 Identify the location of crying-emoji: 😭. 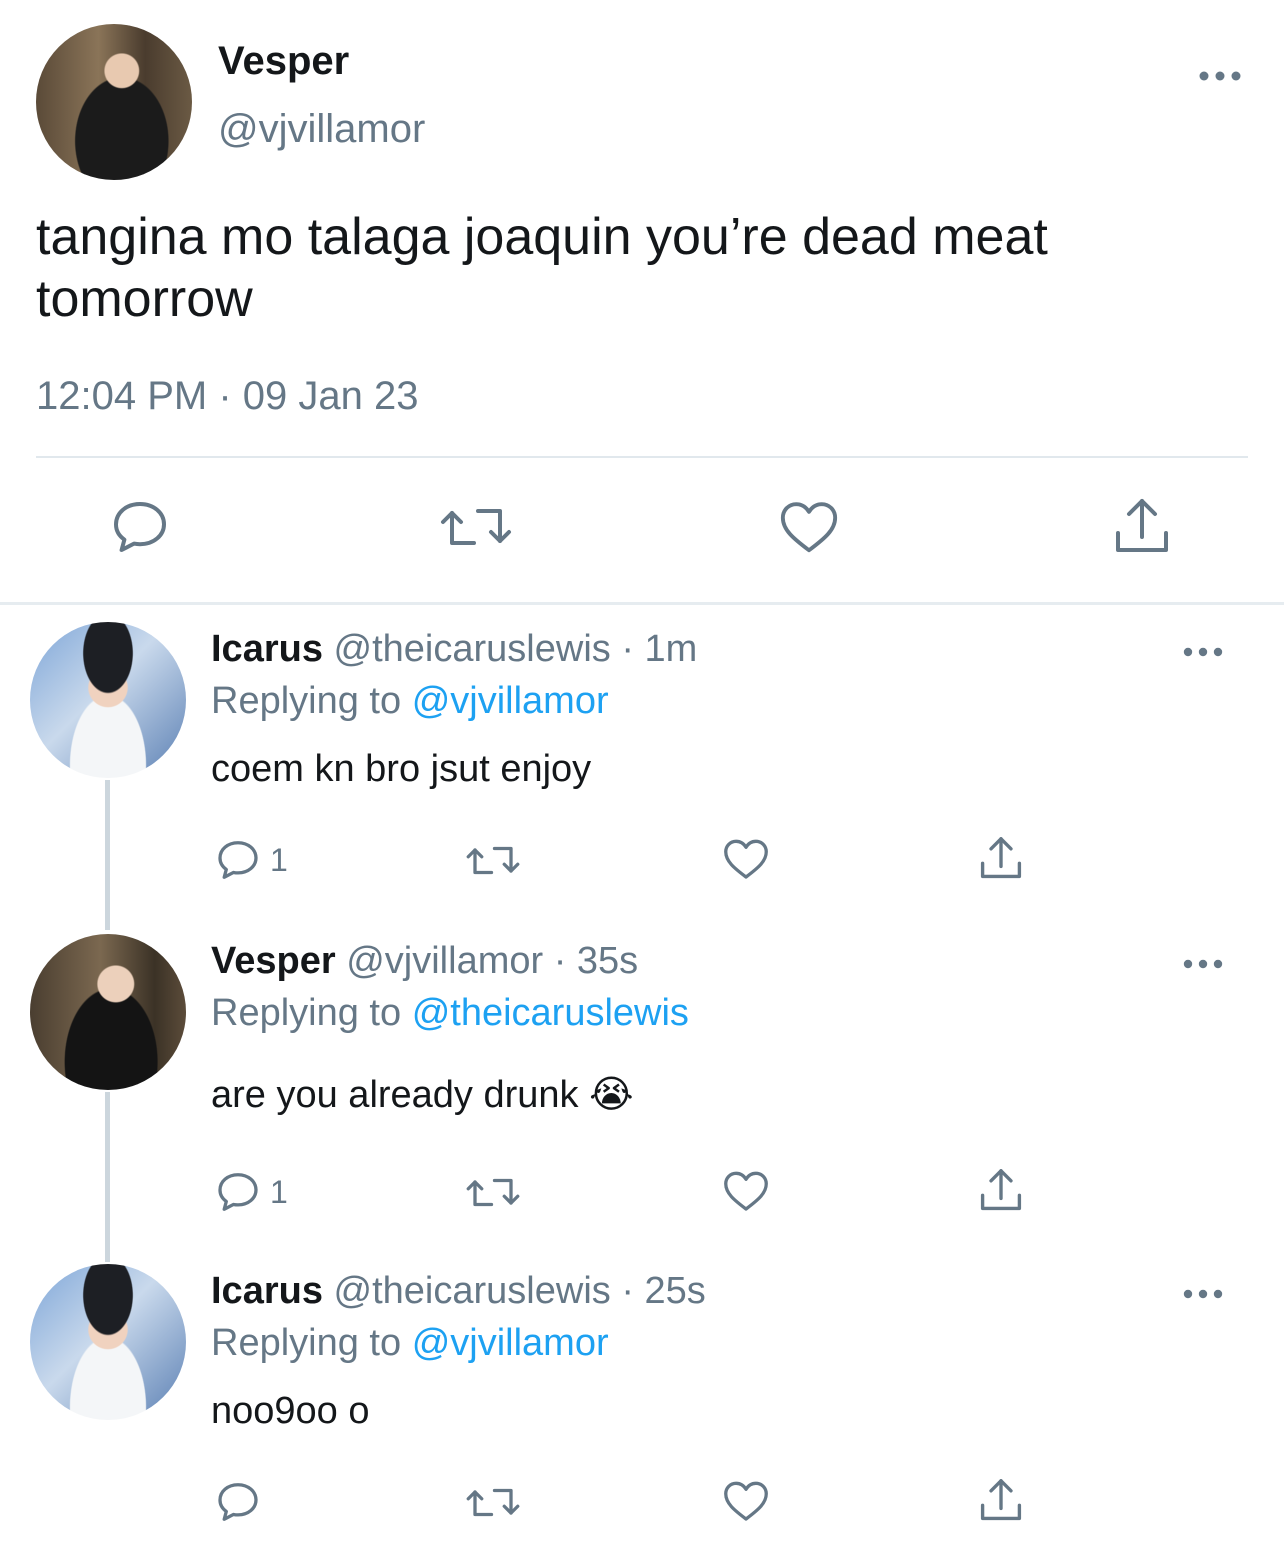
(611, 1095).